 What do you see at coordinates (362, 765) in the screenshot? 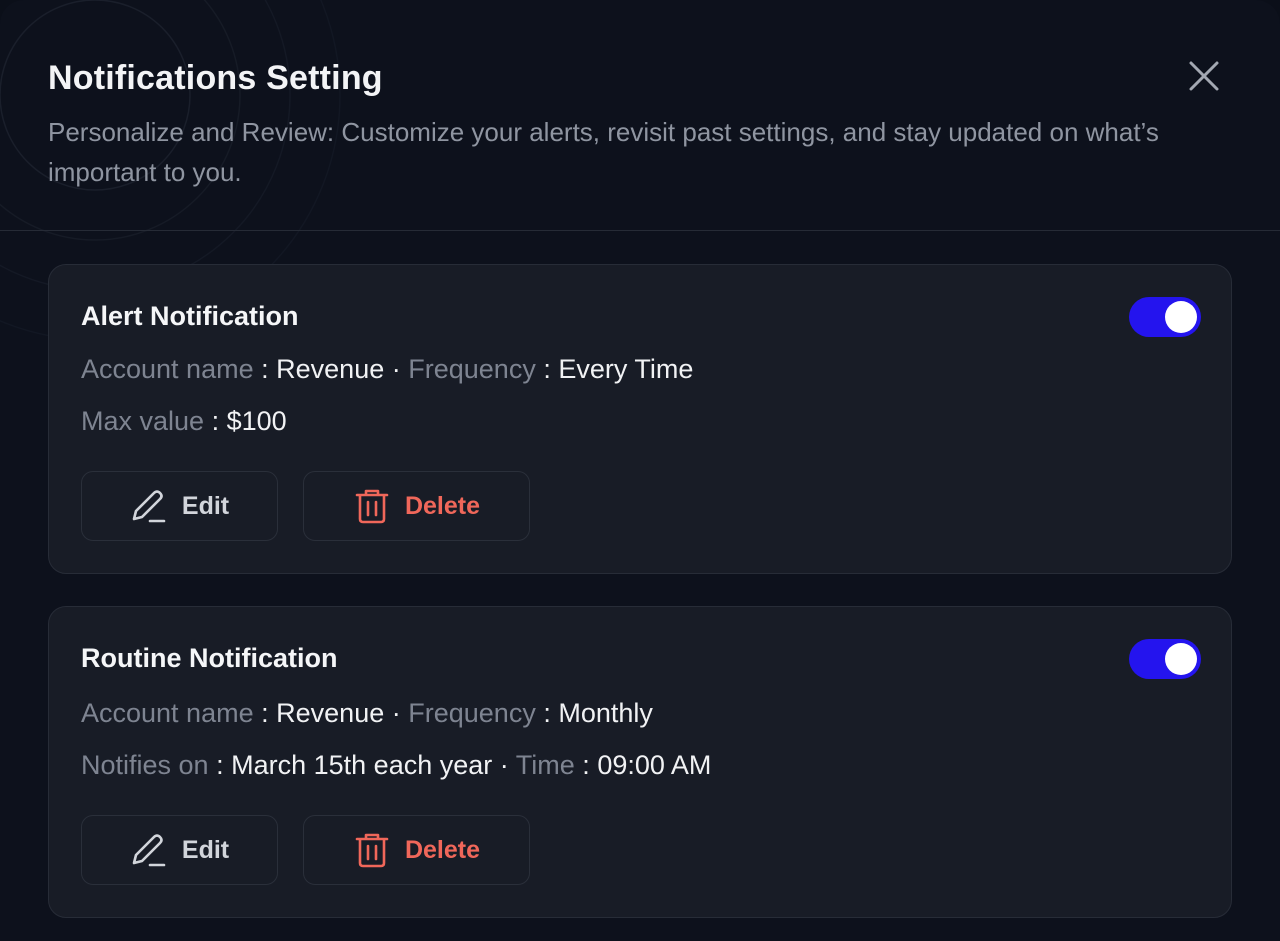
I see `notifies-on-value: March 15th each year` at bounding box center [362, 765].